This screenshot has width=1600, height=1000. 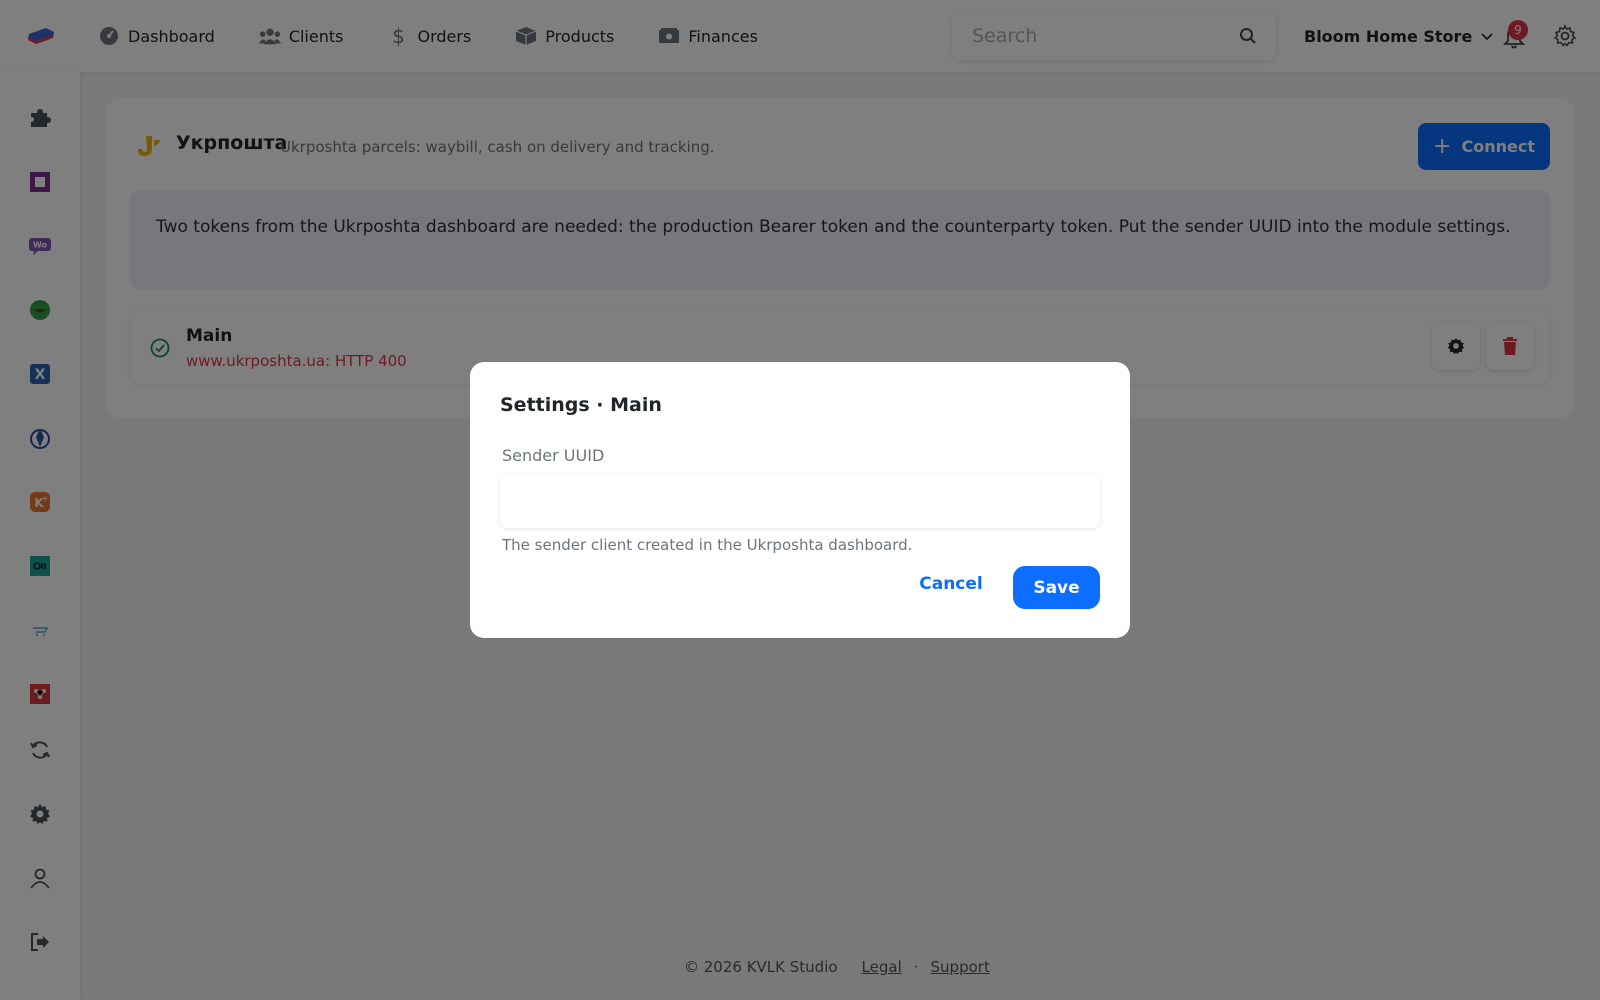 I want to click on modal-title: Settings · Main, so click(x=581, y=405).